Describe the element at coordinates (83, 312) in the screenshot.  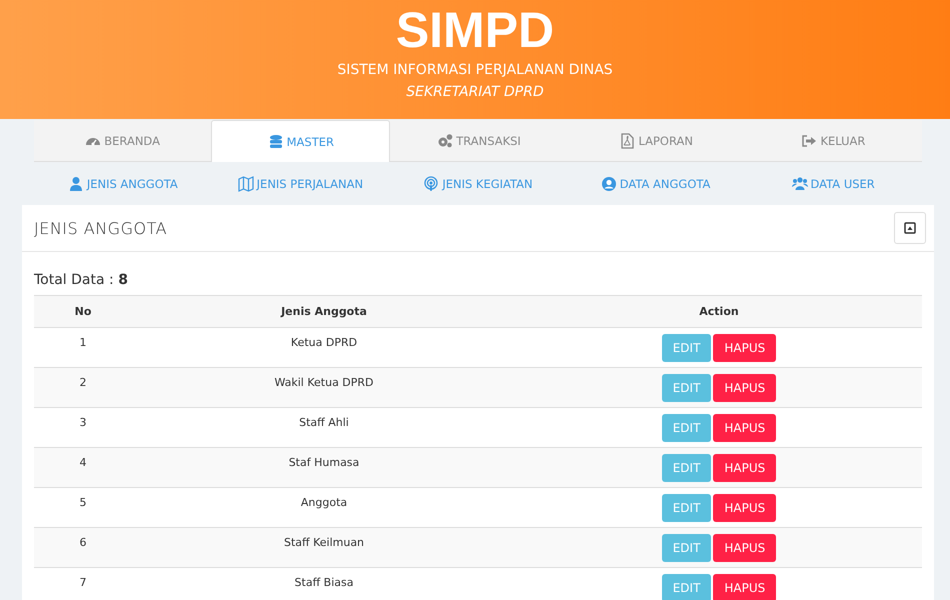
I see `column-header: No` at that location.